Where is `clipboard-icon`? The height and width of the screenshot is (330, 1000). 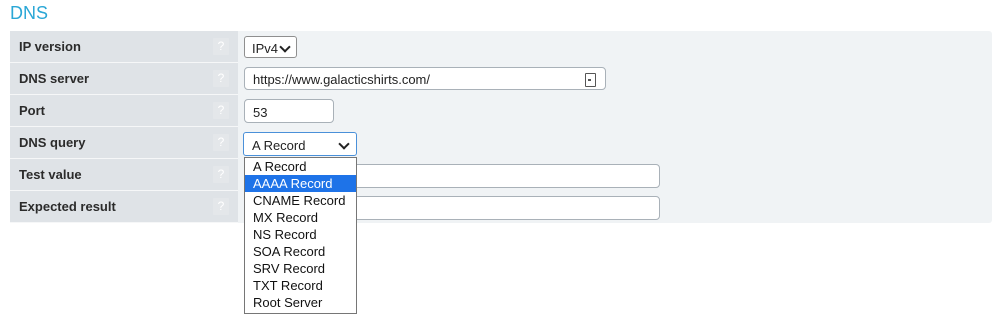 clipboard-icon is located at coordinates (590, 80).